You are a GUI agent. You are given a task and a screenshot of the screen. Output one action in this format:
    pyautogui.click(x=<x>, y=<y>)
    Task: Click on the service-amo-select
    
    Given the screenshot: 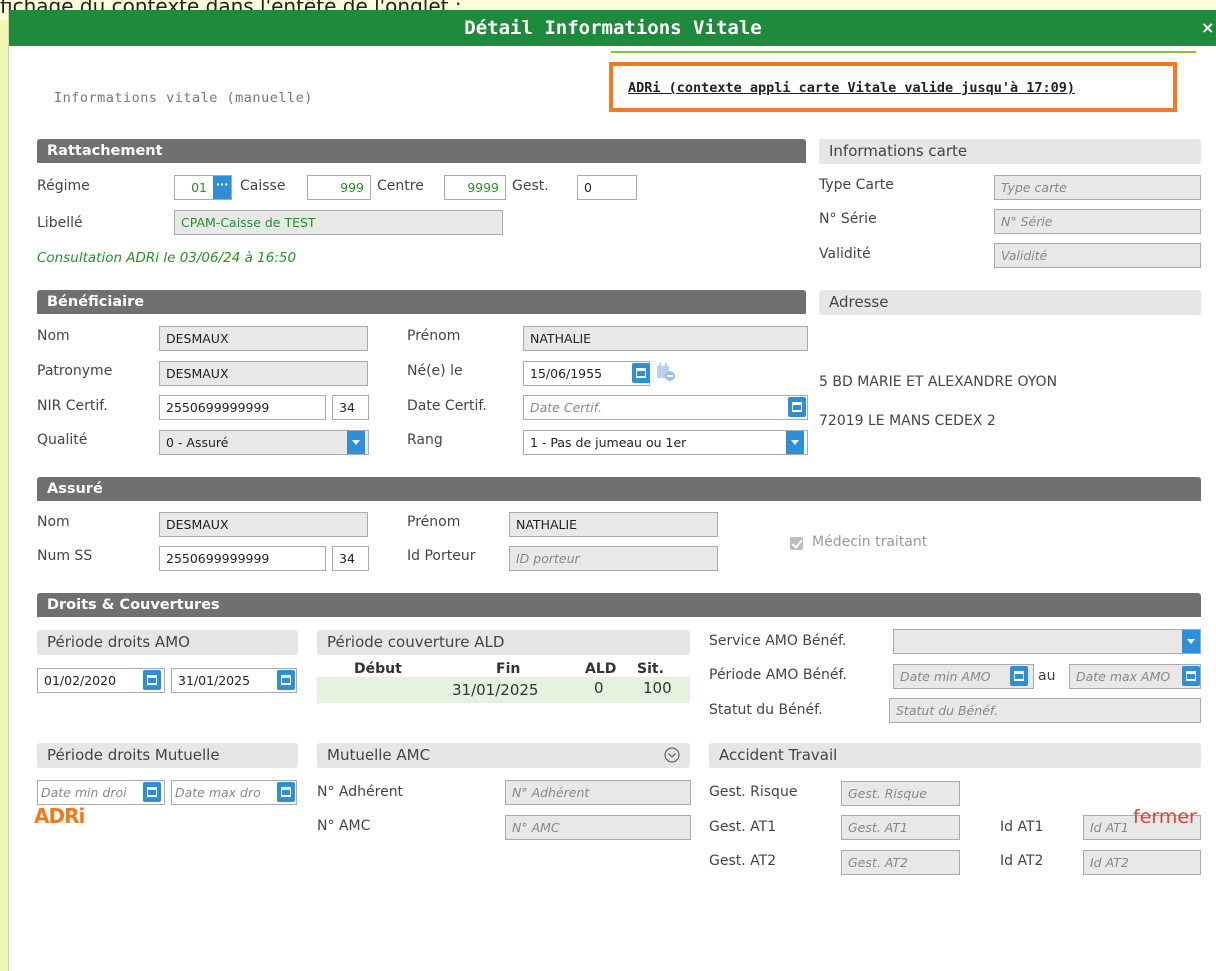 What is the action you would take?
    pyautogui.click(x=1047, y=641)
    